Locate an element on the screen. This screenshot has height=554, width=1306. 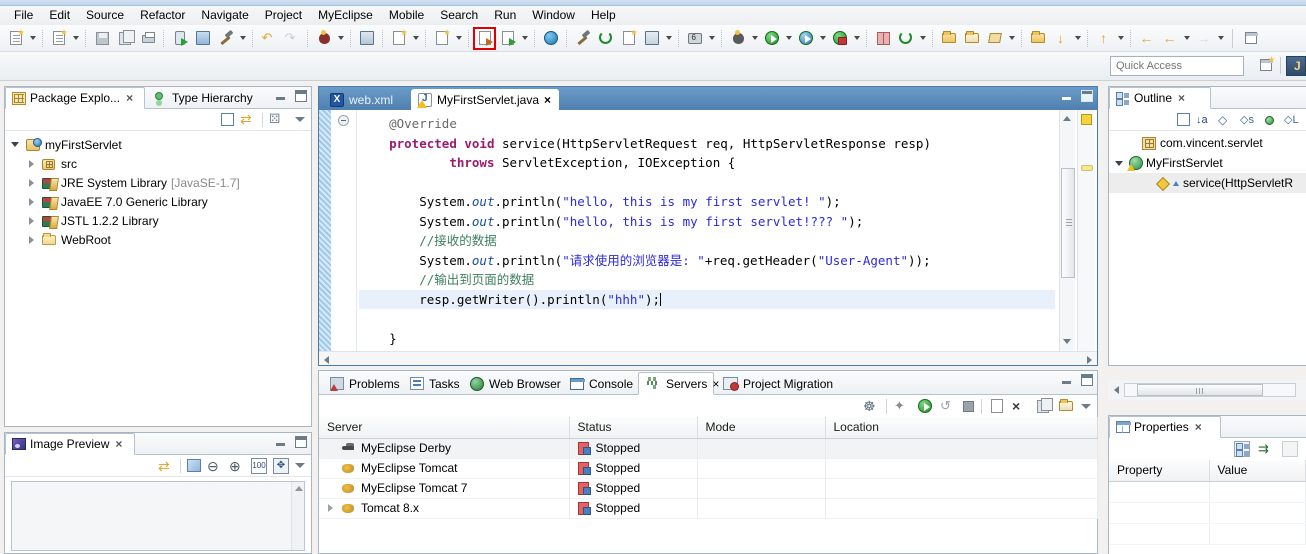
editor-overview-ruler is located at coordinates (1086, 230).